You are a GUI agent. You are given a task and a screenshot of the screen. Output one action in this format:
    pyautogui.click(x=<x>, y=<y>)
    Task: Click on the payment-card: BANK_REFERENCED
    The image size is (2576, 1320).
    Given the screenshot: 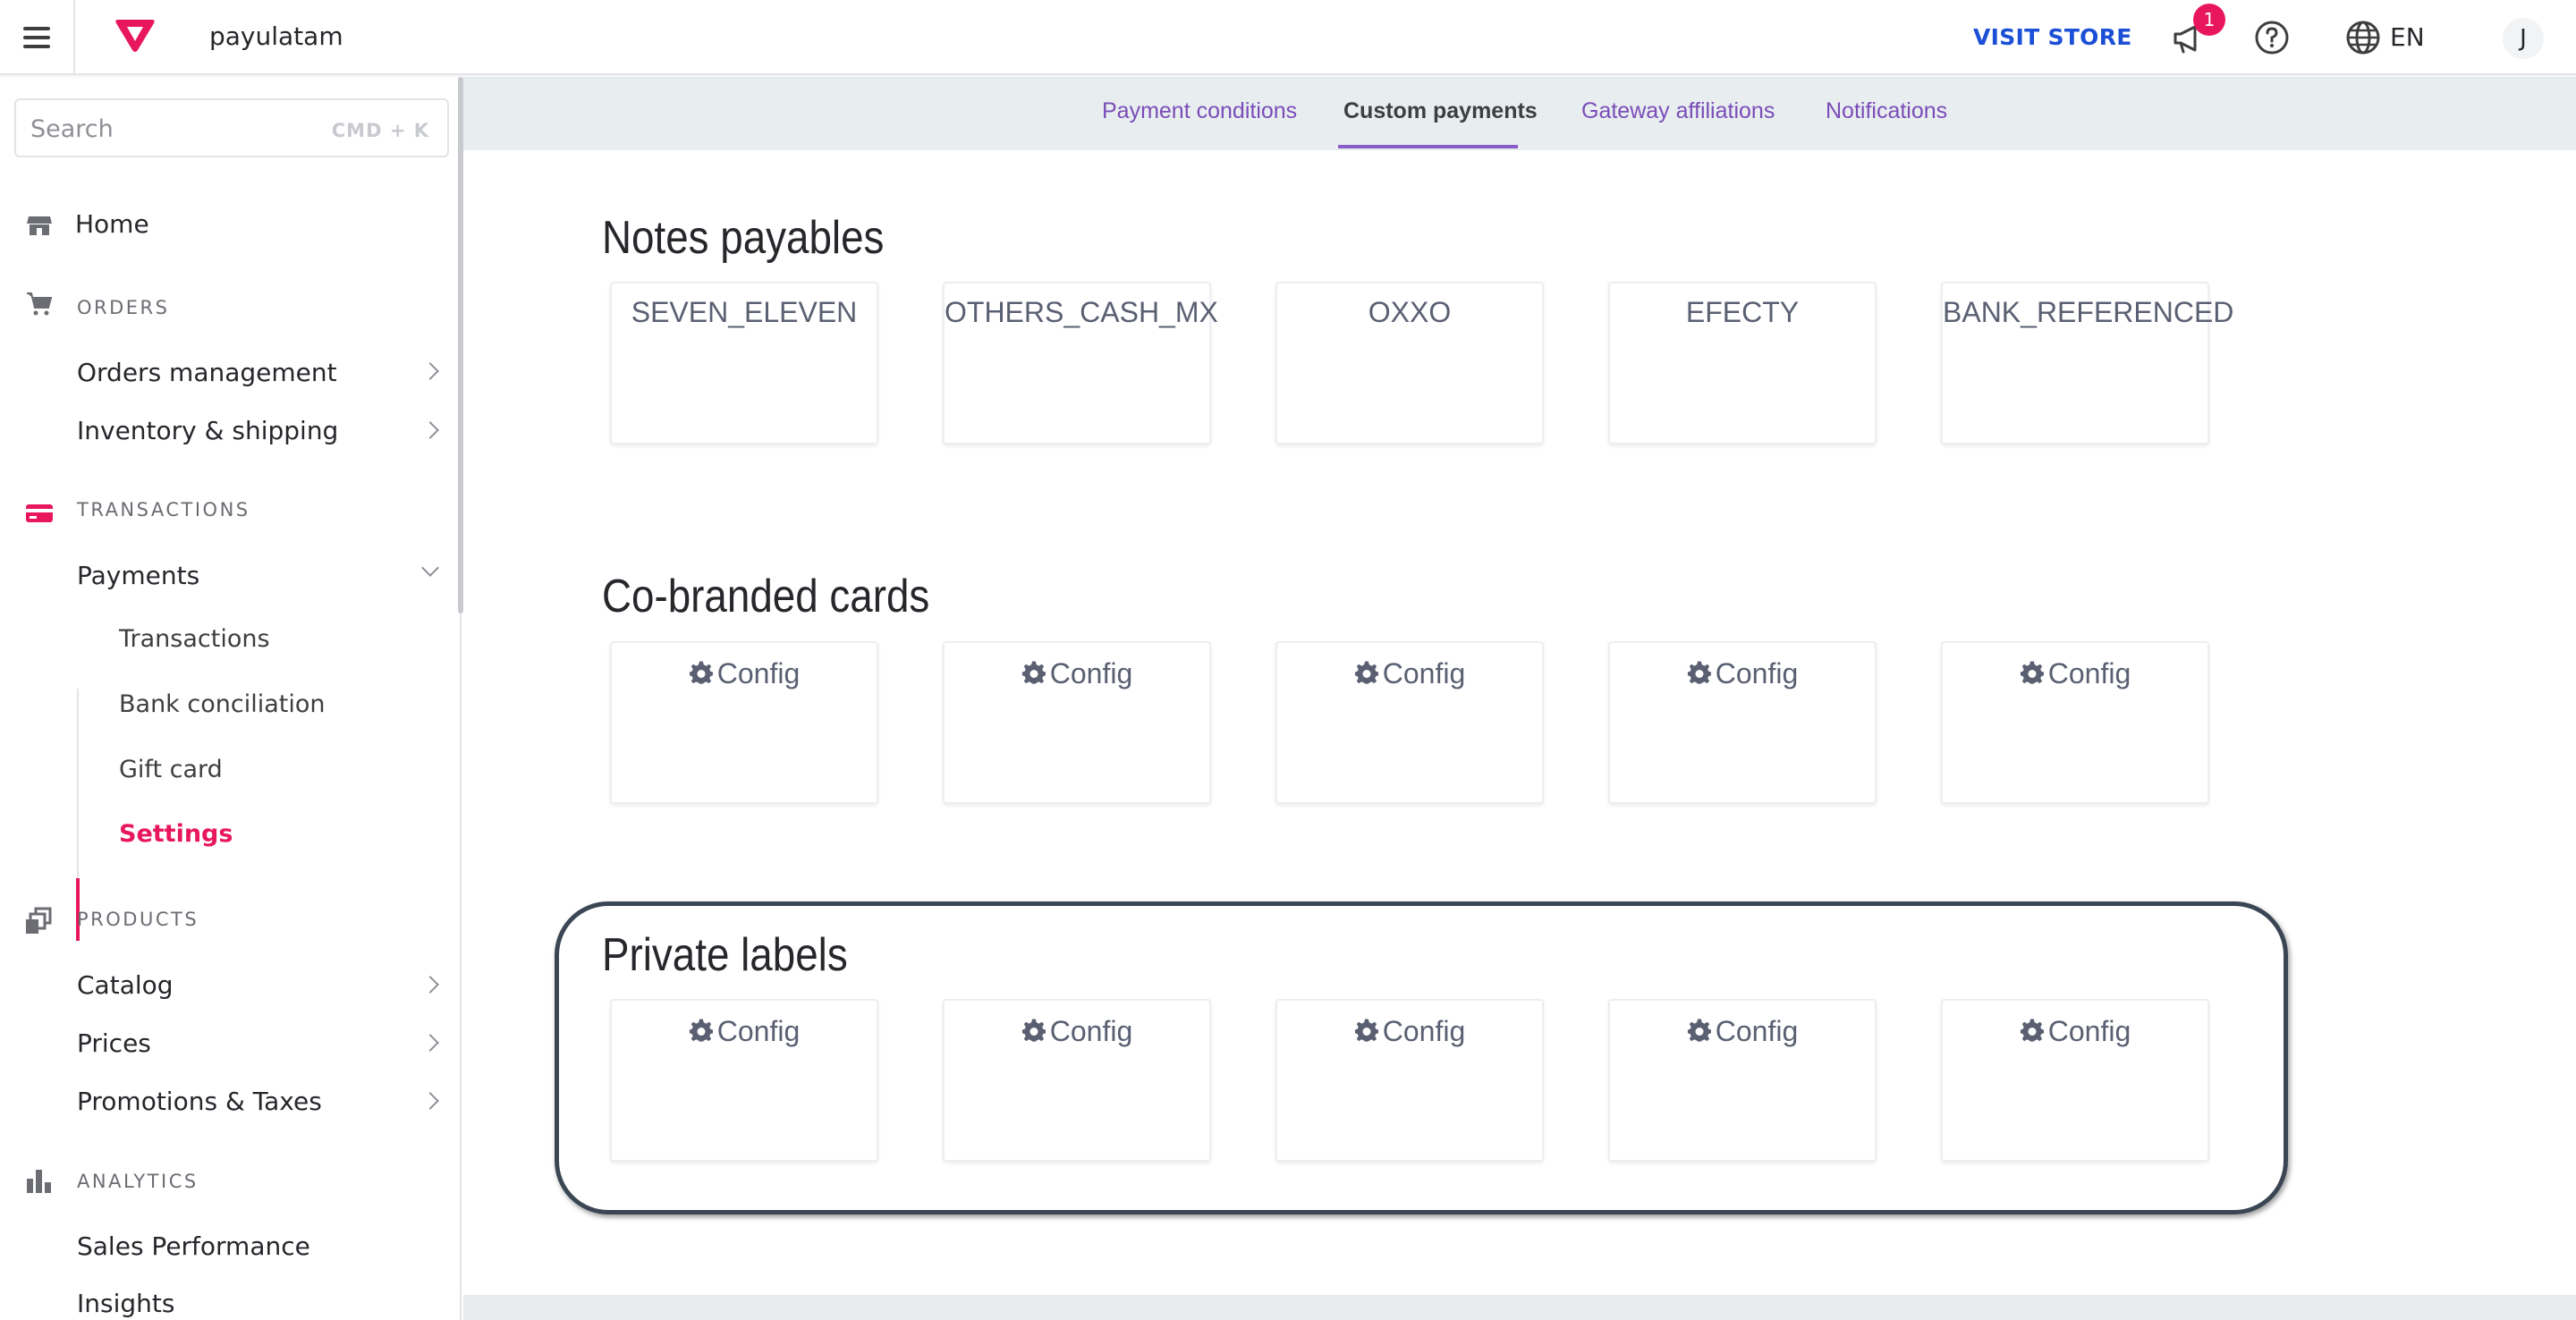 What is the action you would take?
    pyautogui.click(x=2087, y=363)
    